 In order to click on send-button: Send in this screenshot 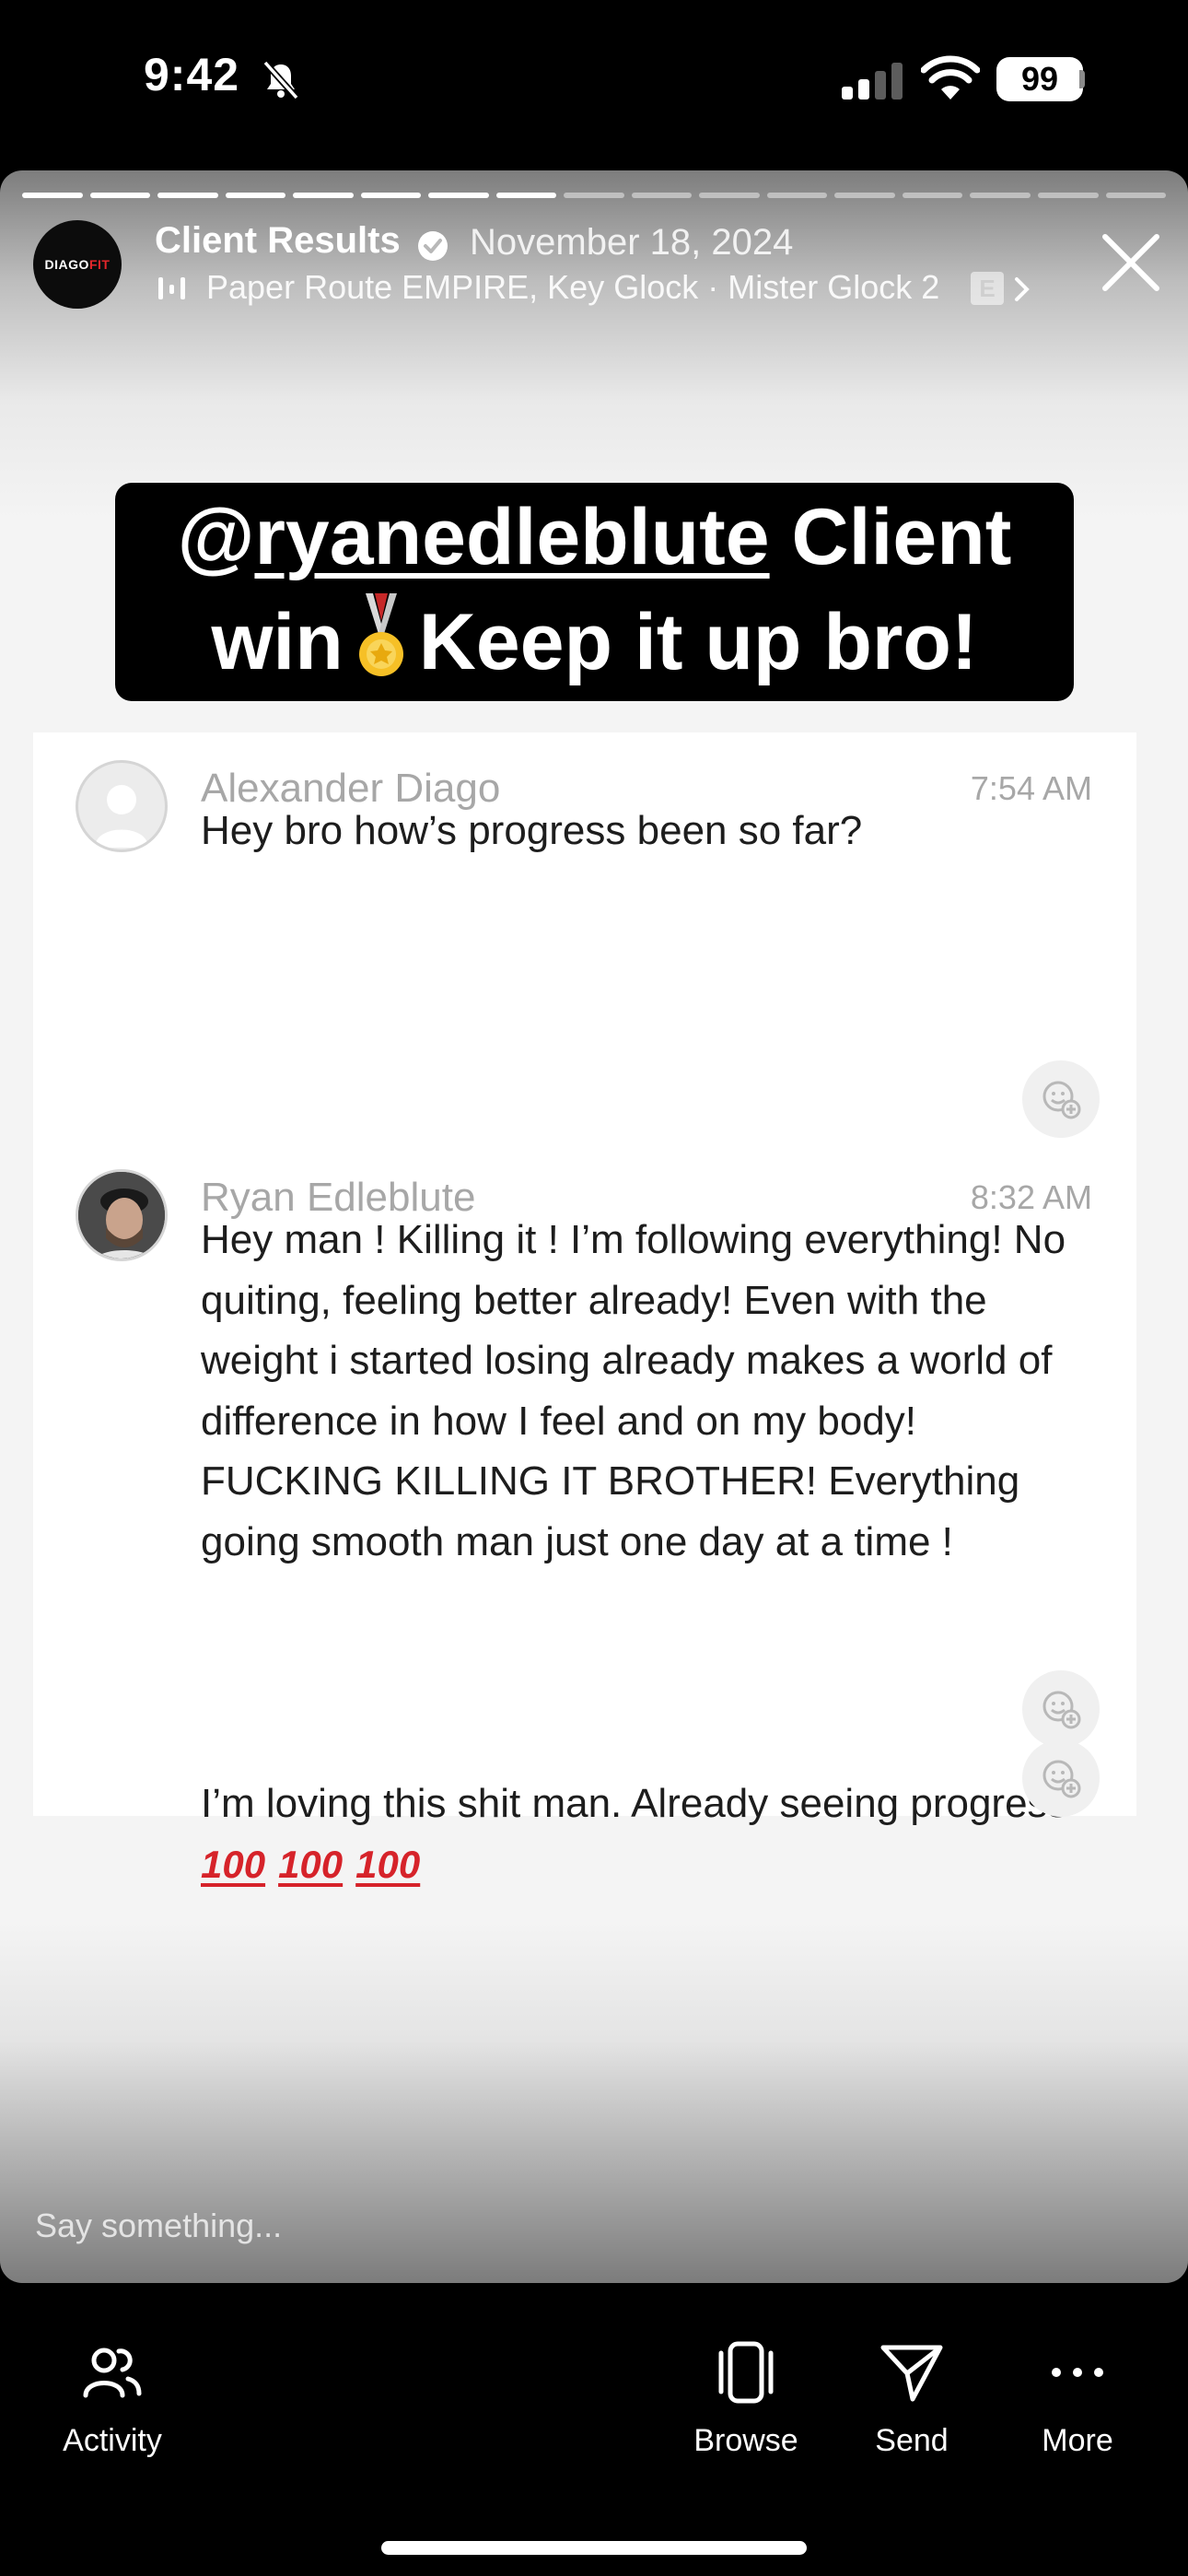, I will do `click(911, 2399)`.